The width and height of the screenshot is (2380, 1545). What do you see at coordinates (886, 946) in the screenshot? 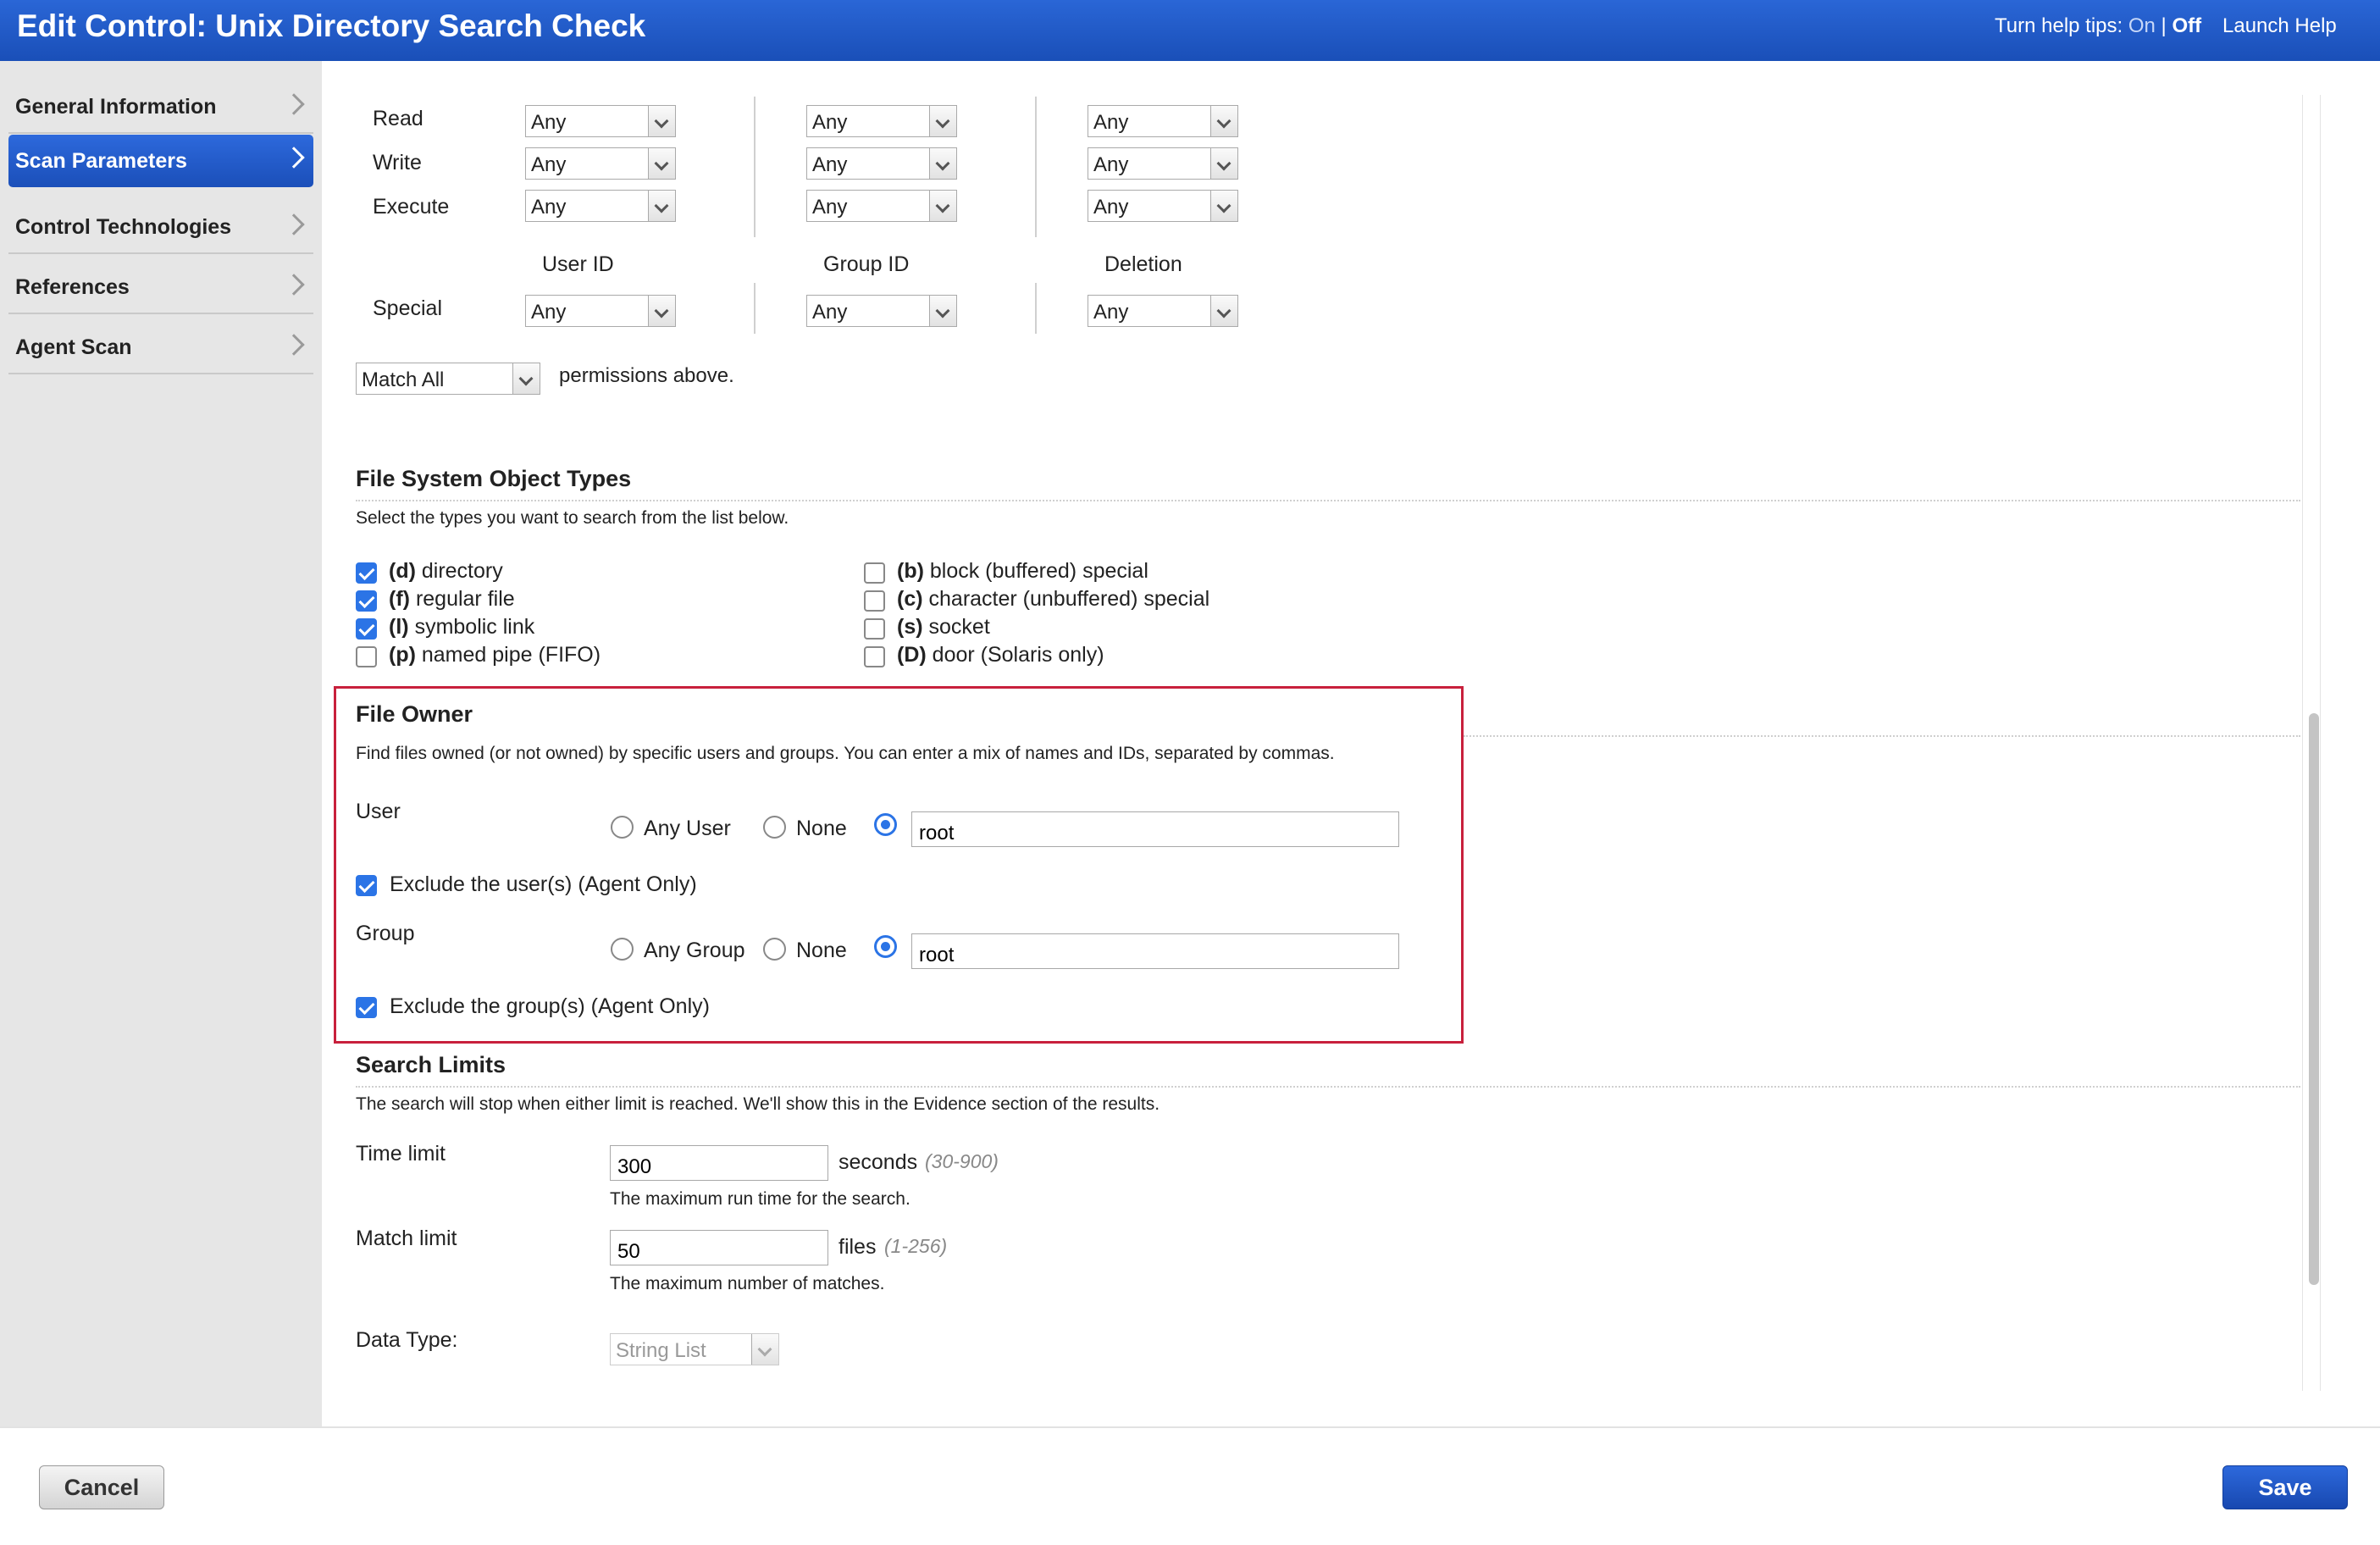
I see `radio-group-specific` at bounding box center [886, 946].